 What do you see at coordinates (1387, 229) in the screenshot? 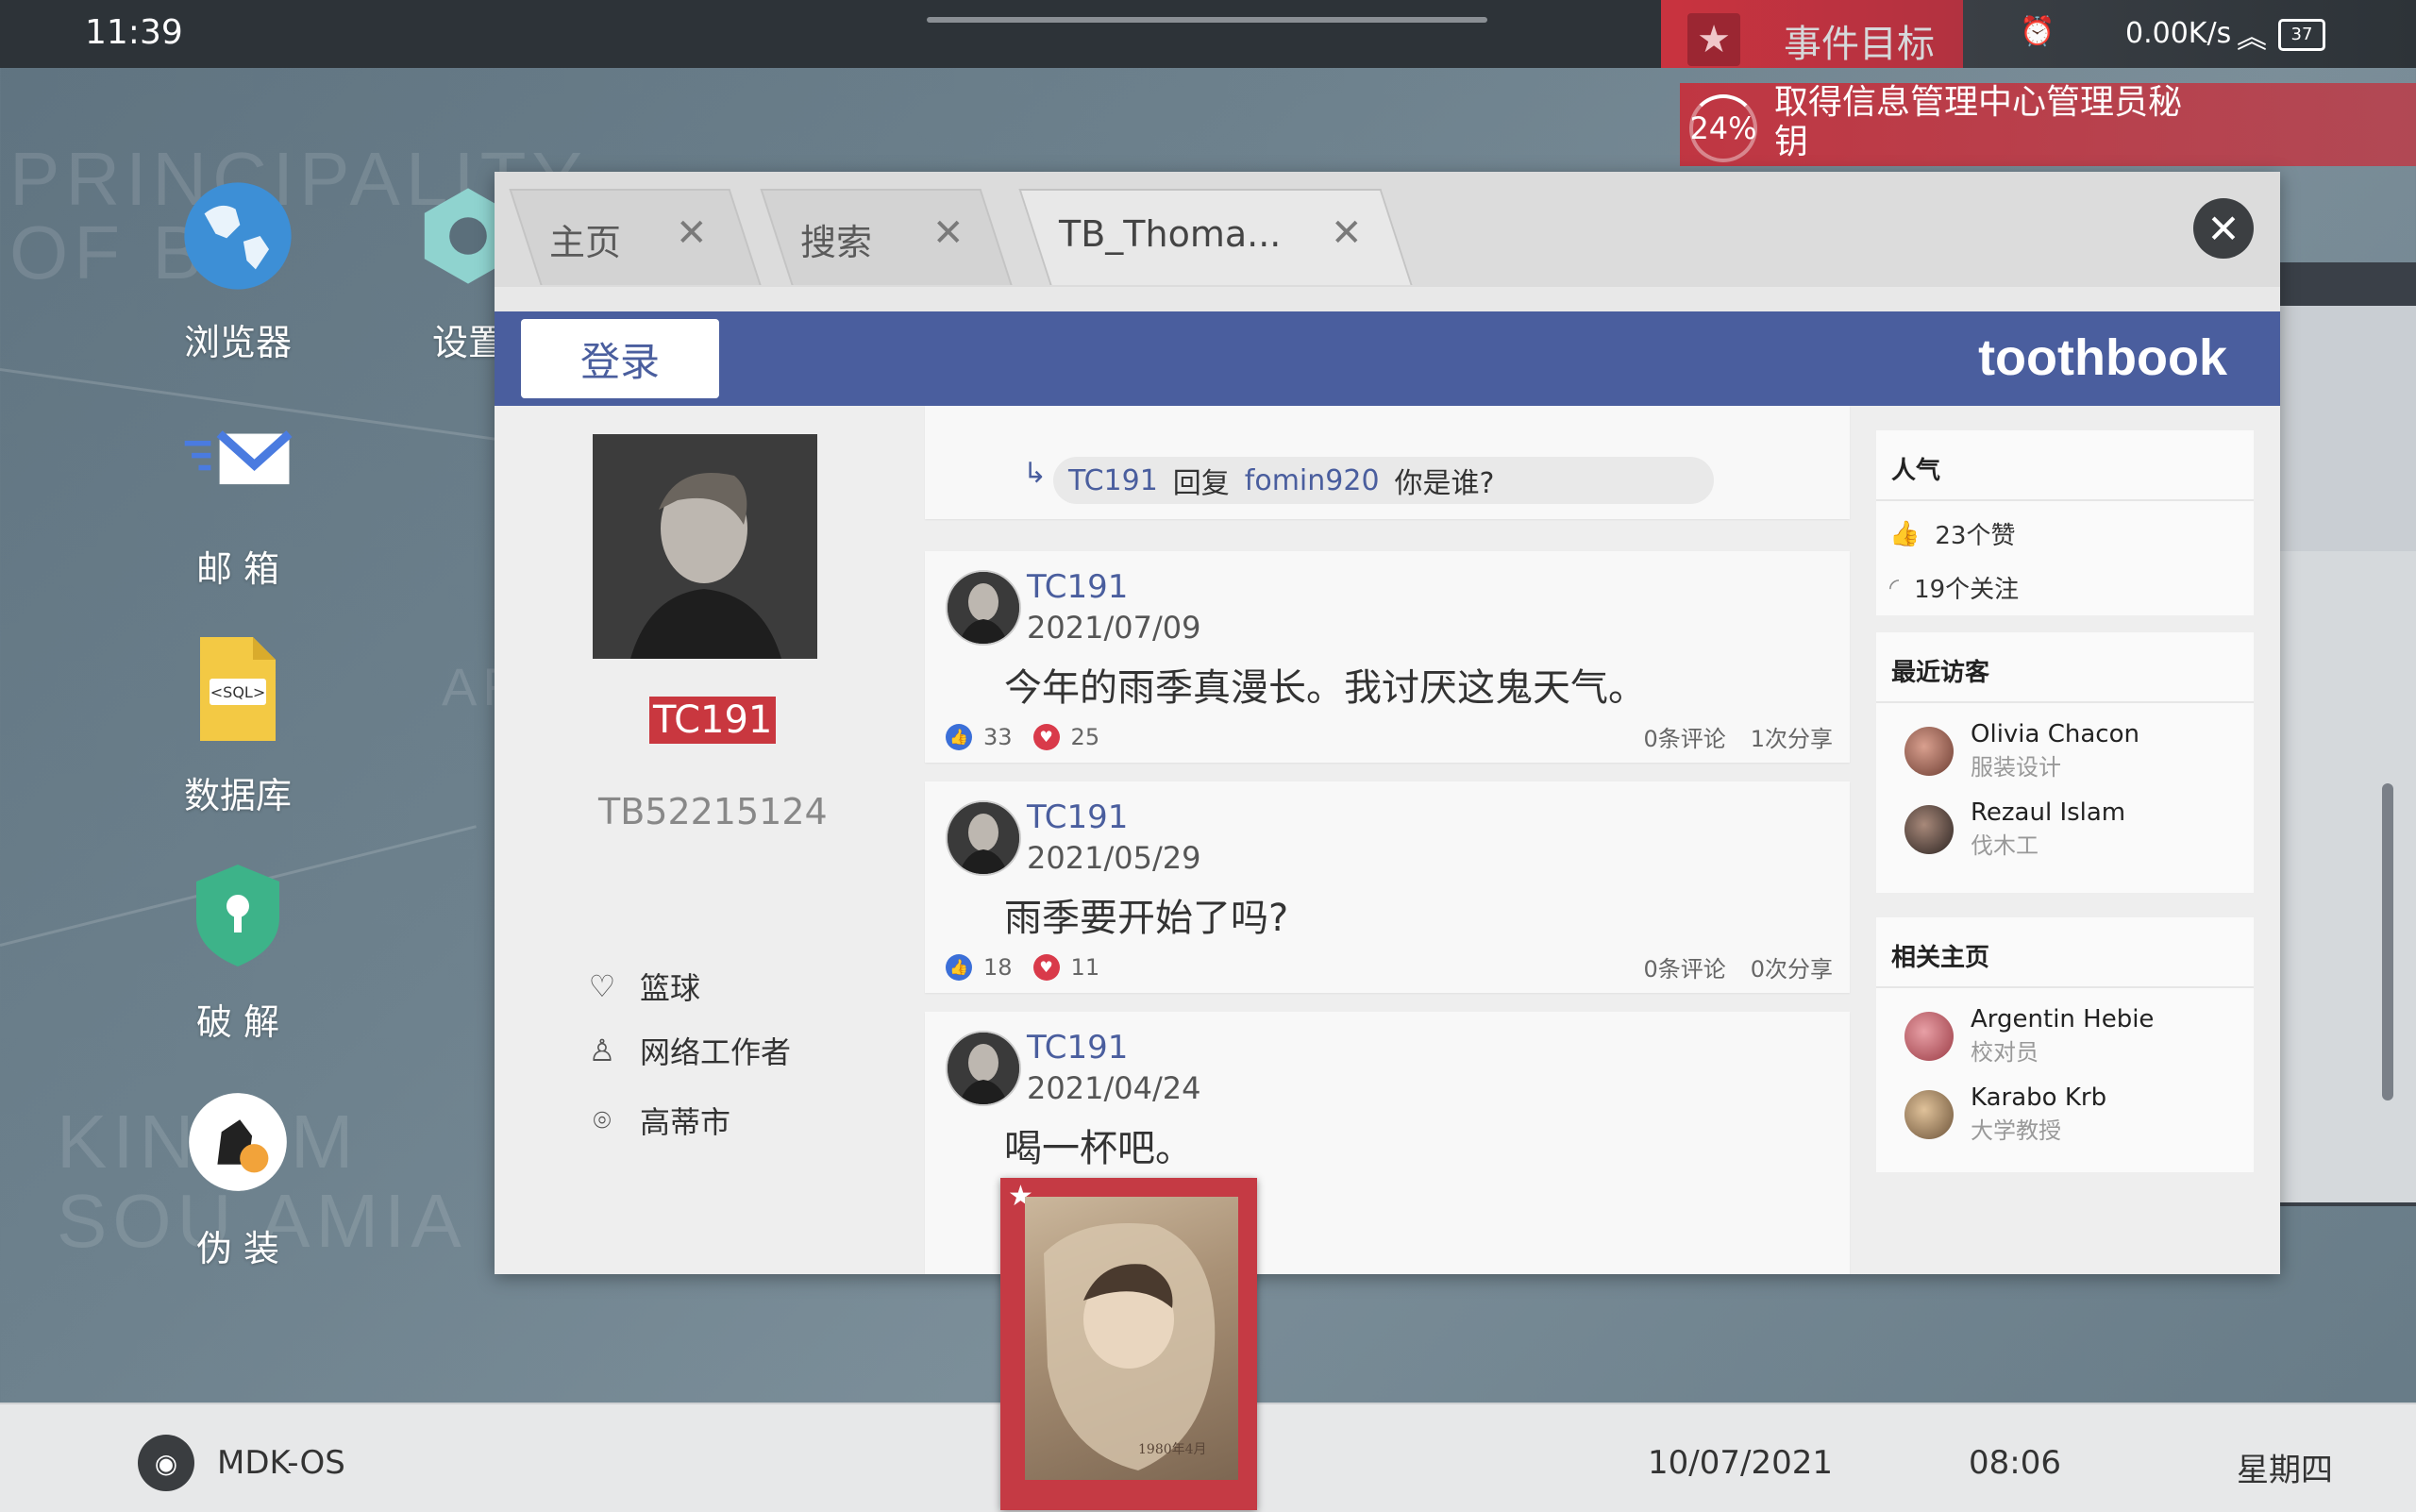
I see `tab-strip: 主页 ✕ 搜索 ✕ TB_Thoma... ✕ ✕` at bounding box center [1387, 229].